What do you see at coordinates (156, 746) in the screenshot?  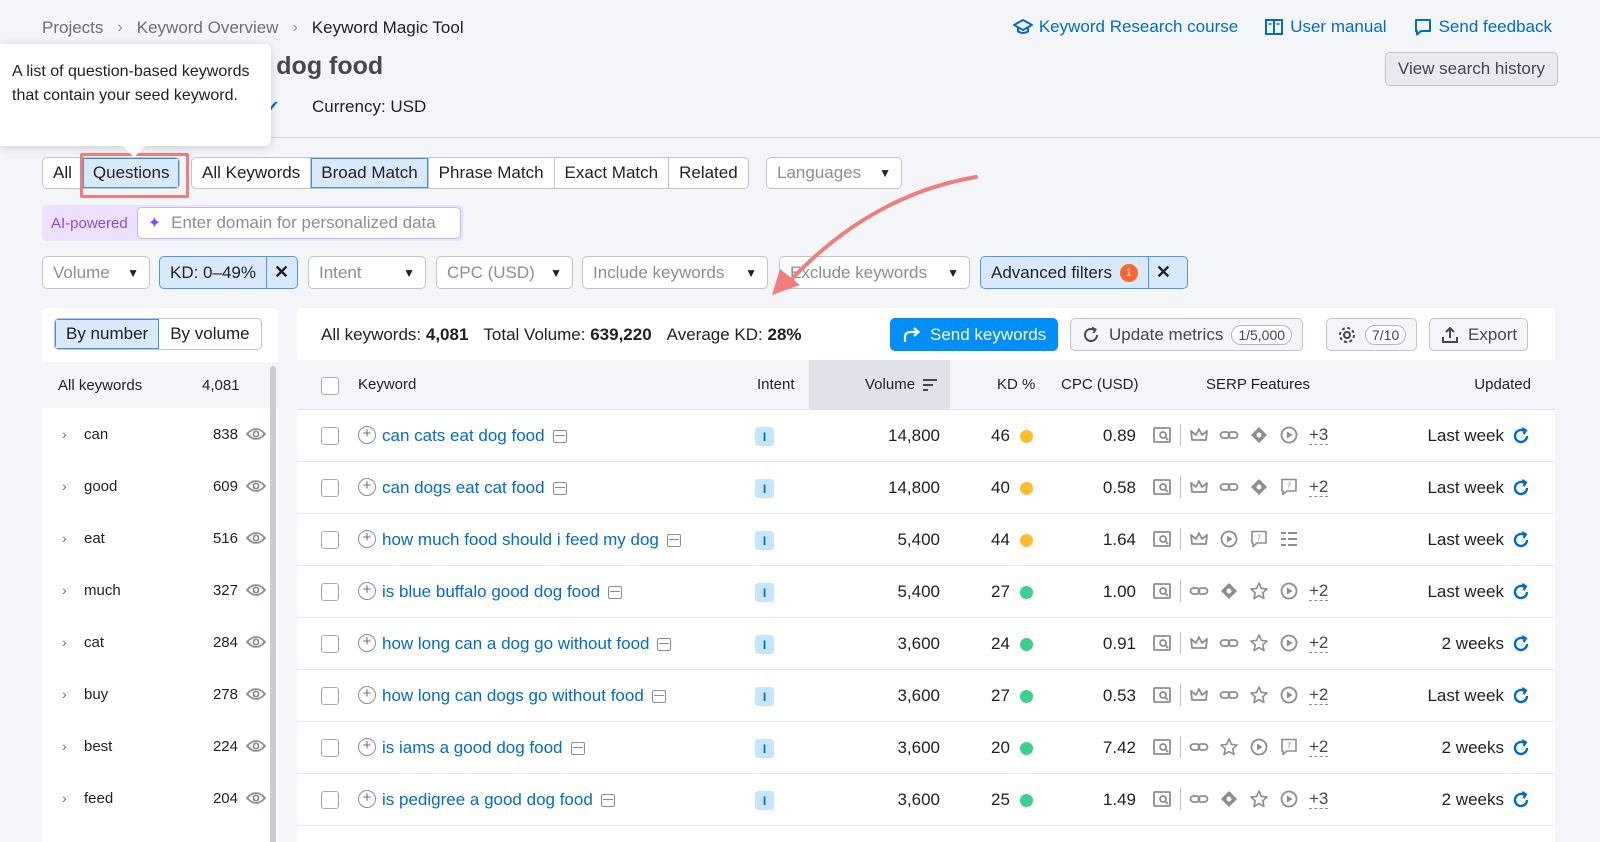 I see `keyword-group-row: › best 224` at bounding box center [156, 746].